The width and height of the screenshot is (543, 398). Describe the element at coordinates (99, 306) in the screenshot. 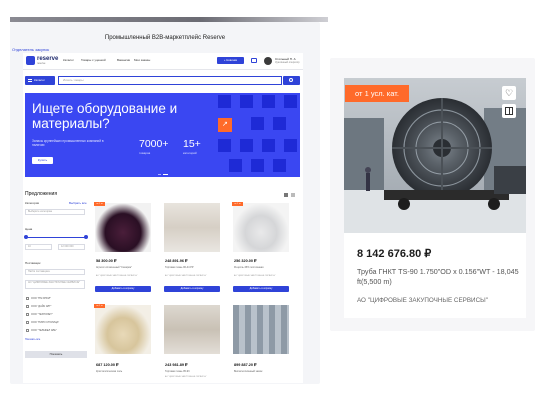

I see `product-badge: от 1 кг` at that location.